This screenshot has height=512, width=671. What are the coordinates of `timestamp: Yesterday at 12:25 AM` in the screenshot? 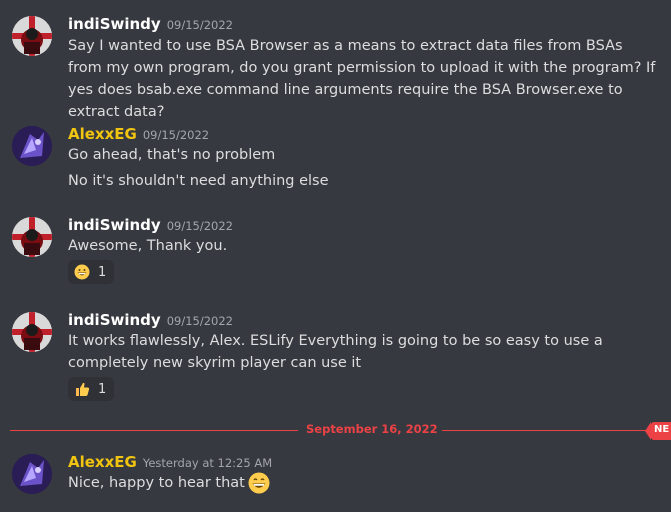 It's located at (207, 463).